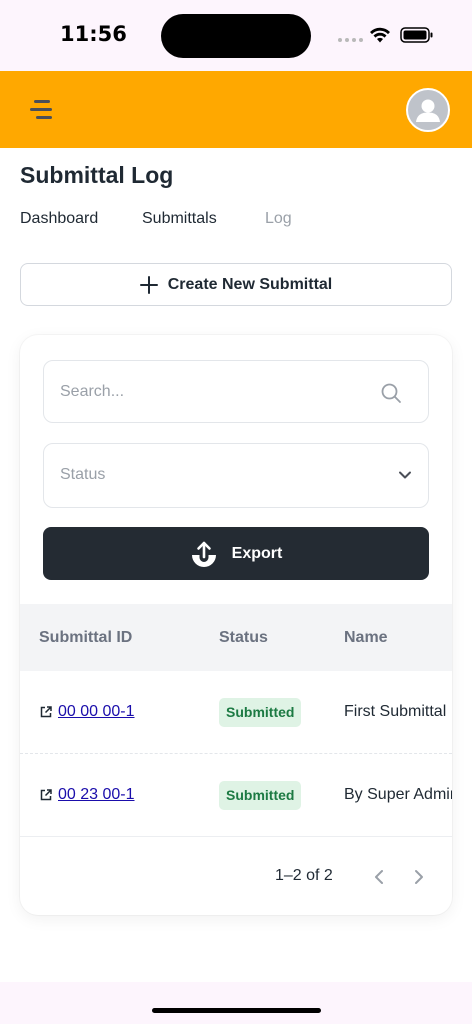 This screenshot has width=472, height=1024. What do you see at coordinates (380, 35) in the screenshot?
I see `wifi-icon` at bounding box center [380, 35].